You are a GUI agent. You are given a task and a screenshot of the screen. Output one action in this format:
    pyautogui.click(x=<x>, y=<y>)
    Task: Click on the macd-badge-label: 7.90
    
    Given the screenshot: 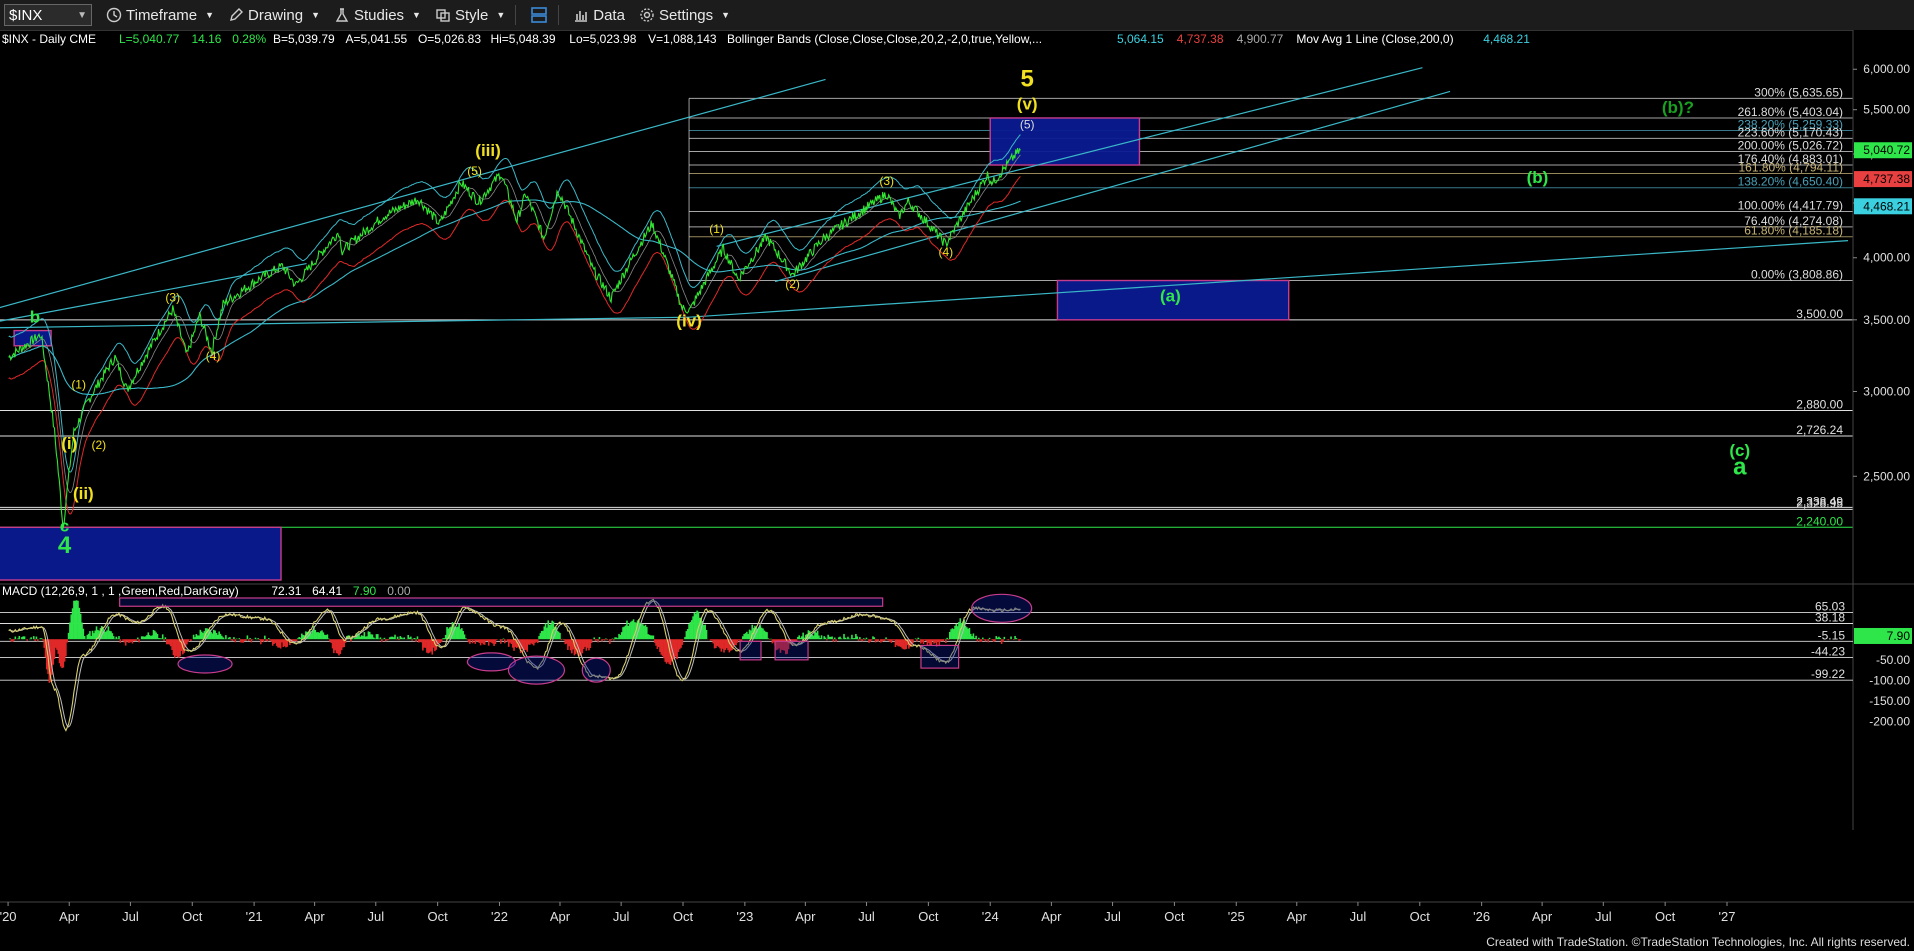 What is the action you would take?
    pyautogui.click(x=1899, y=636)
    